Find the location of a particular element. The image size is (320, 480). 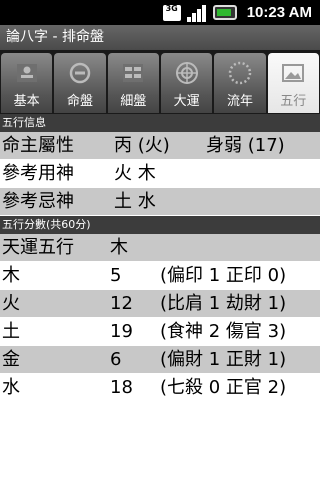

tab-luck: 大運 is located at coordinates (186, 83).